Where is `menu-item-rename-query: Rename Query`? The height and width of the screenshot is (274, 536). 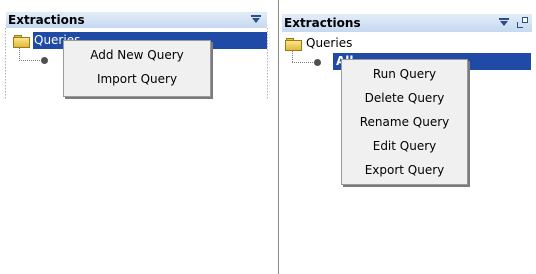 menu-item-rename-query: Rename Query is located at coordinates (404, 122).